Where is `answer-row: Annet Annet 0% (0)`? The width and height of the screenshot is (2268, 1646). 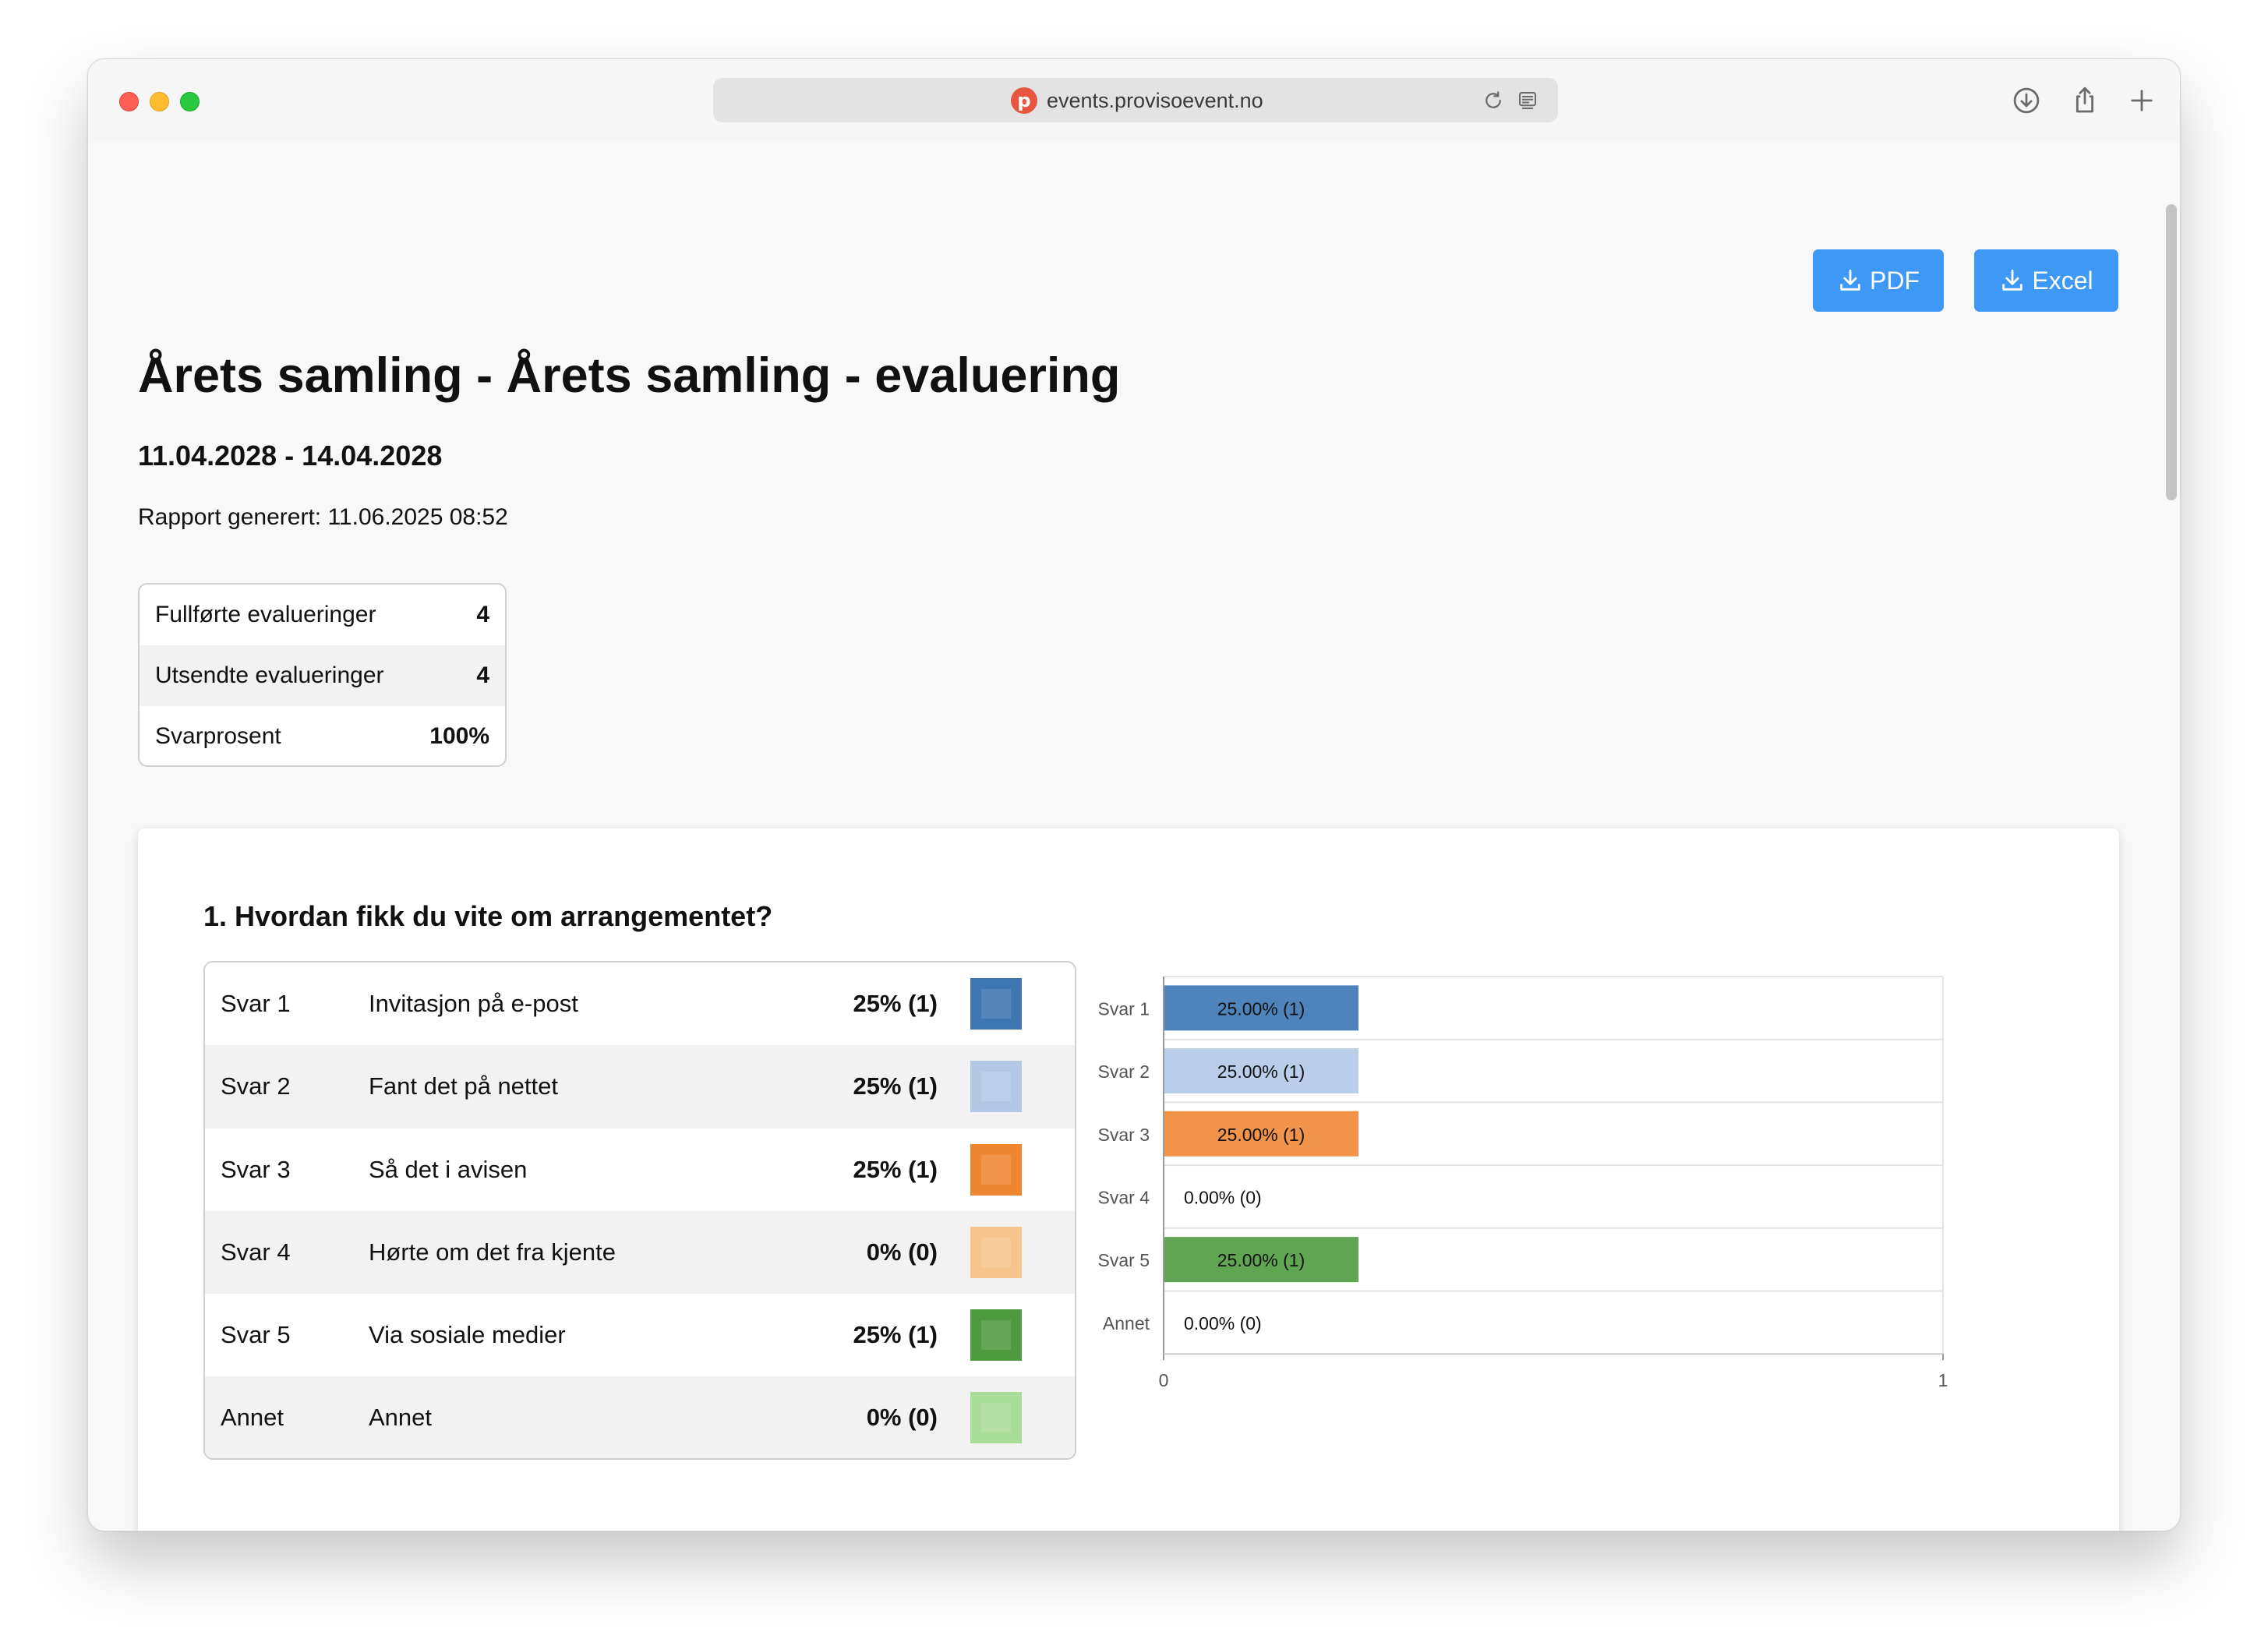
answer-row: Annet Annet 0% (0) is located at coordinates (640, 1417).